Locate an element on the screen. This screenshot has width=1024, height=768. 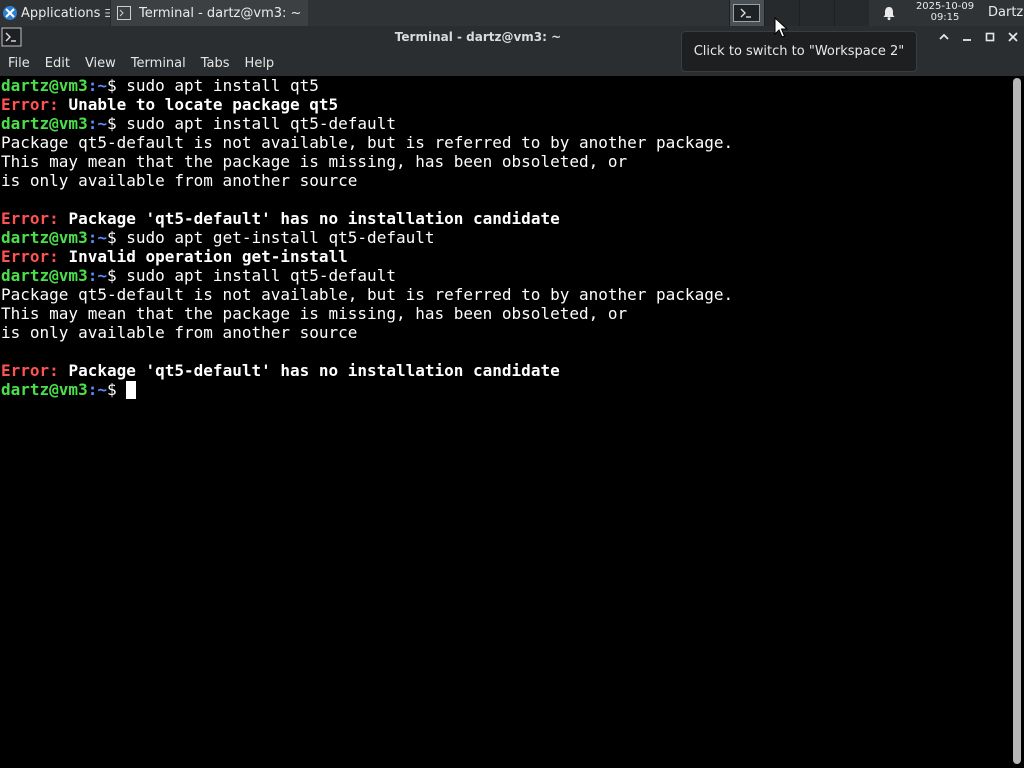
menu-terminal: Terminal is located at coordinates (158, 63).